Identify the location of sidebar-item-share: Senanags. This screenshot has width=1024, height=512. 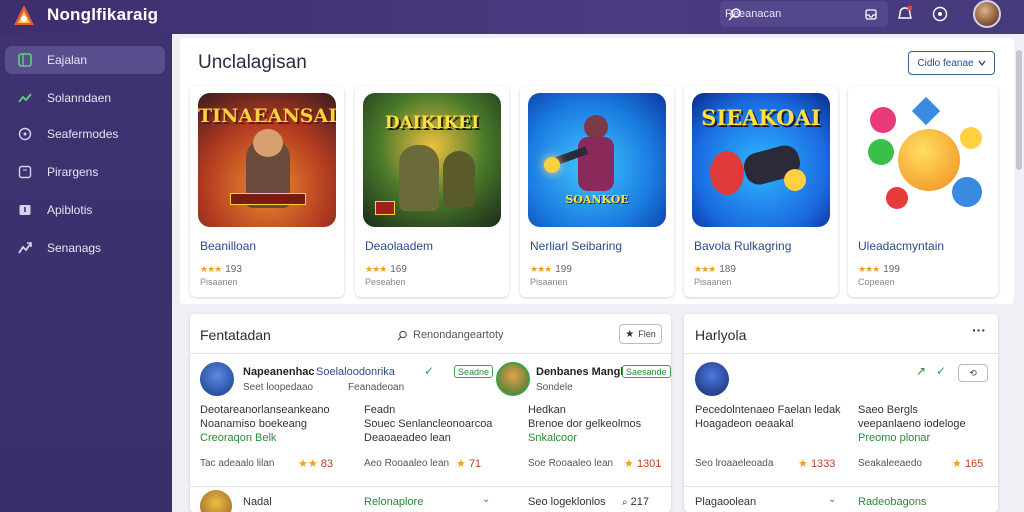
(85, 248).